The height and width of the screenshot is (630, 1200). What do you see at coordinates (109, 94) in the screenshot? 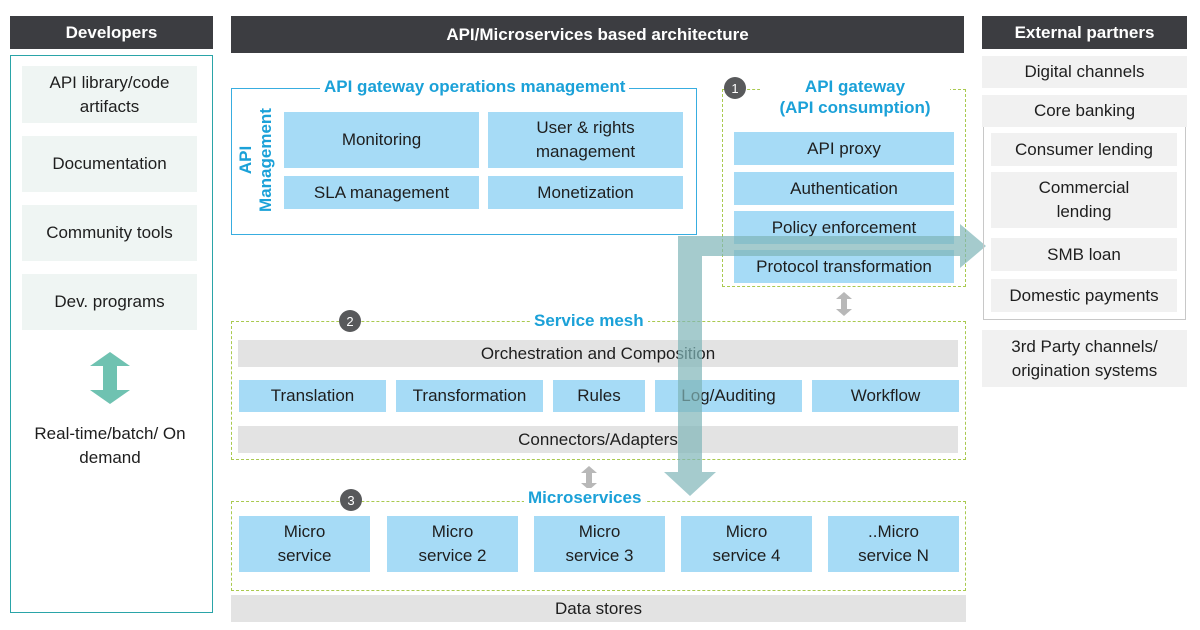
I see `dev-item-api-library: API library/code artifacts` at bounding box center [109, 94].